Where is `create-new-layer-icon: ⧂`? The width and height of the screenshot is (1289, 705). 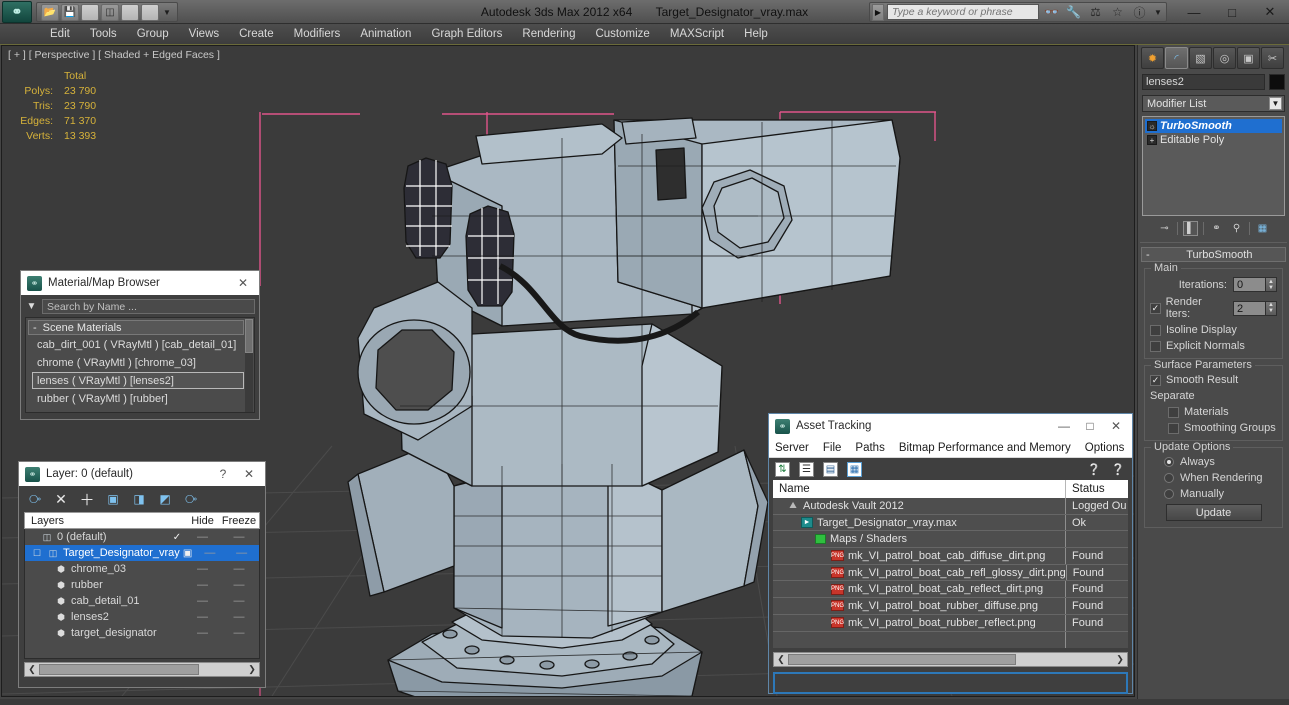
create-new-layer-icon: ⧂ is located at coordinates (35, 499).